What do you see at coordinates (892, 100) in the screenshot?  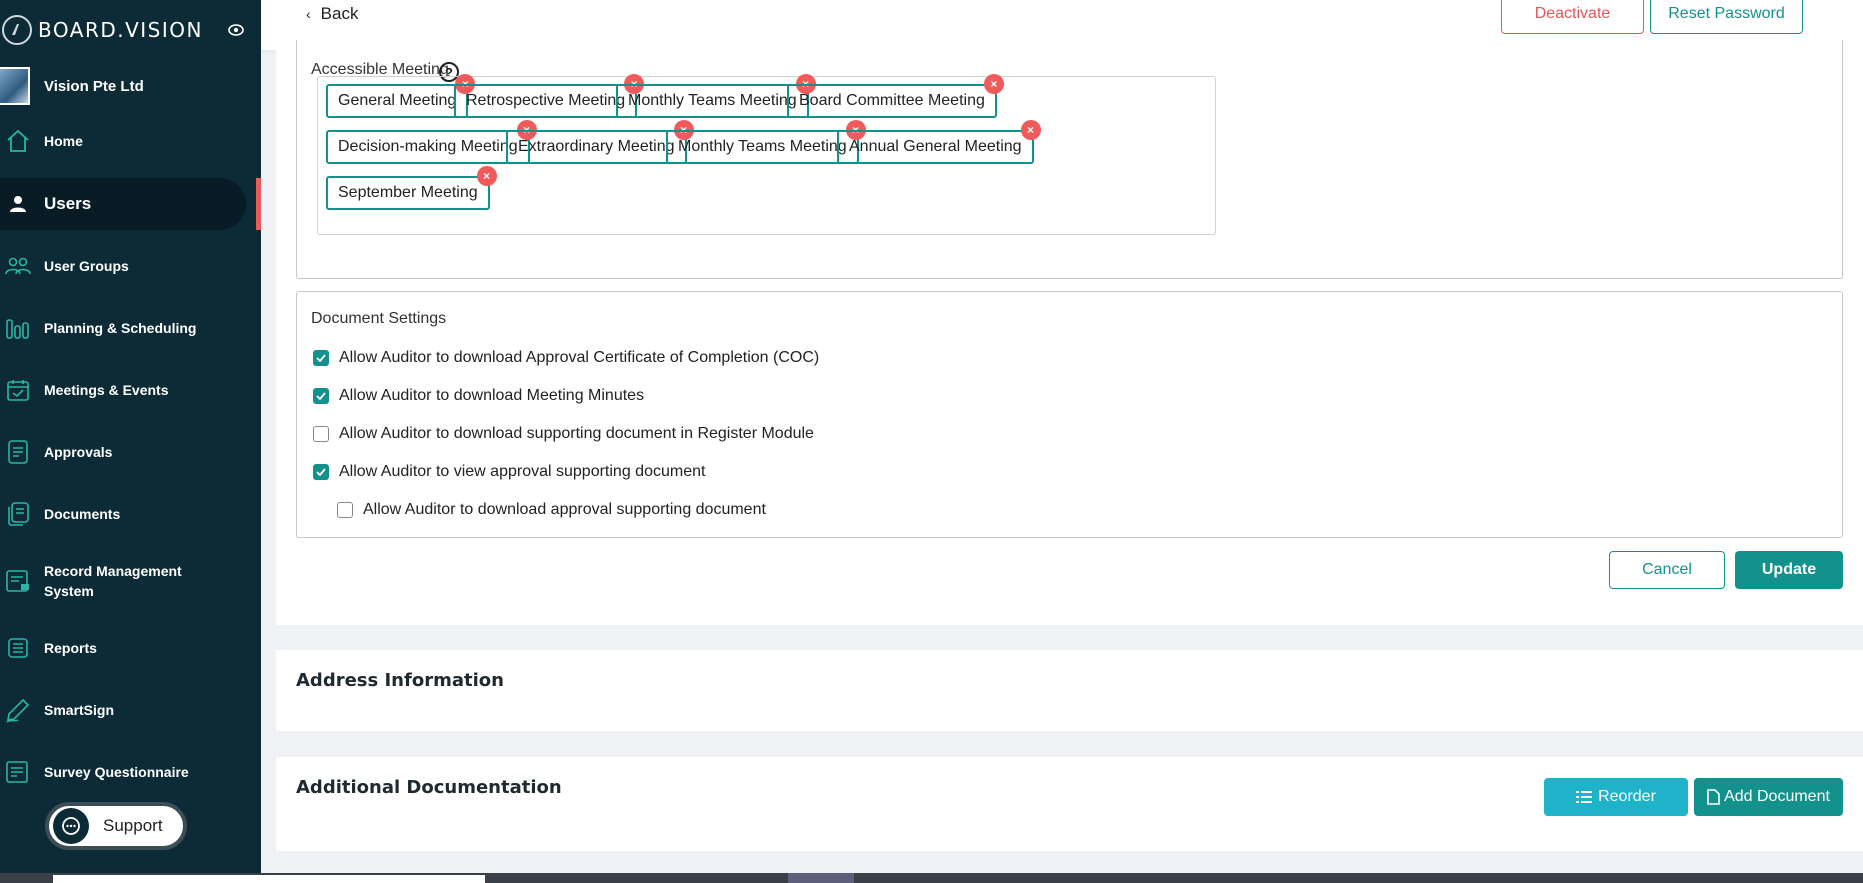 I see `meeting-tag-label: Board Committee Meeting` at bounding box center [892, 100].